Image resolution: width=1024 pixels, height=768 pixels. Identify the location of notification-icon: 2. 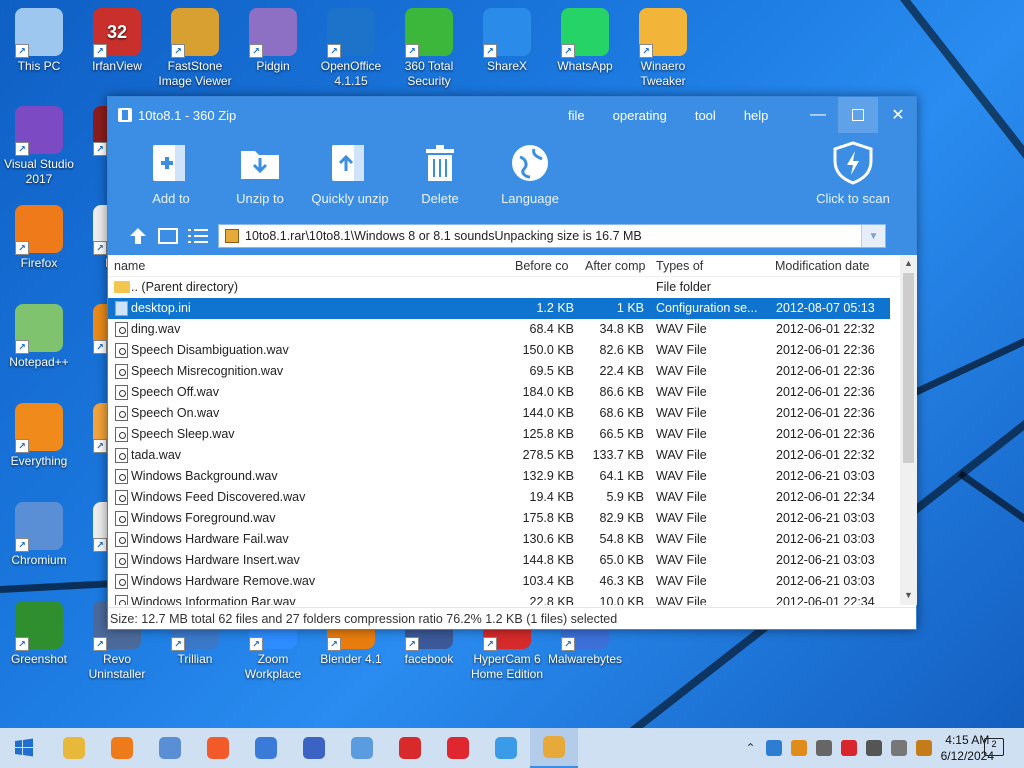
(994, 747).